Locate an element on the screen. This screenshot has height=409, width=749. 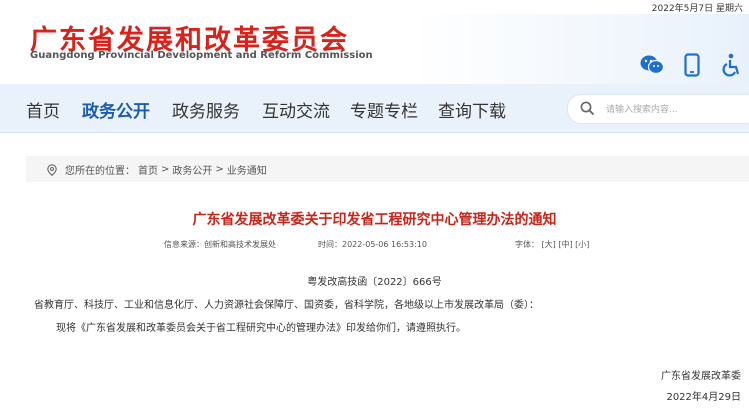
document-number: 粤发改高技函〔2022〕666号 is located at coordinates (374, 282).